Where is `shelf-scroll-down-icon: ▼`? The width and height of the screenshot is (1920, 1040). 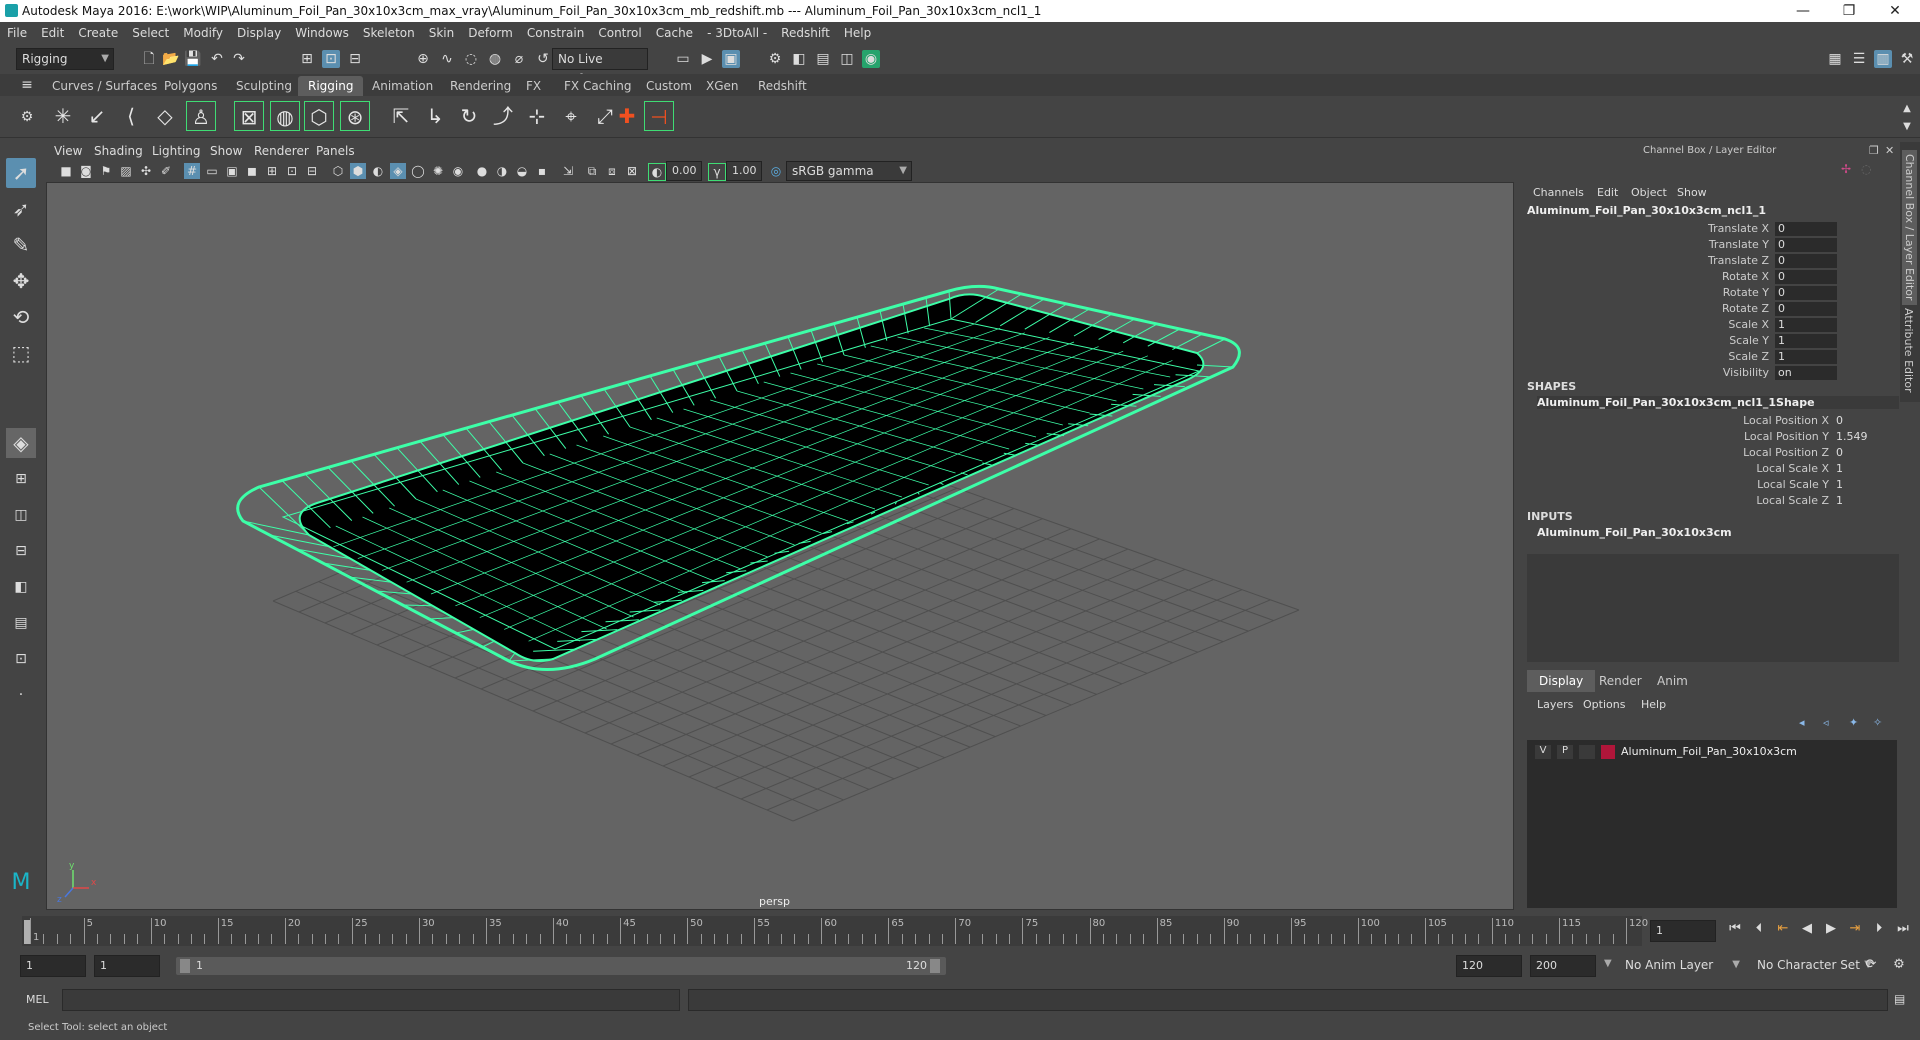
shelf-scroll-down-icon: ▼ is located at coordinates (1907, 127).